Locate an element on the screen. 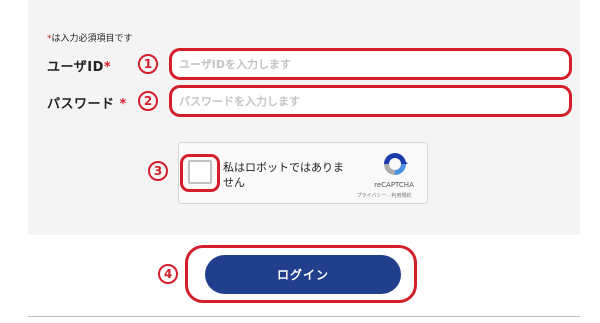  password-field-highlight is located at coordinates (370, 101).